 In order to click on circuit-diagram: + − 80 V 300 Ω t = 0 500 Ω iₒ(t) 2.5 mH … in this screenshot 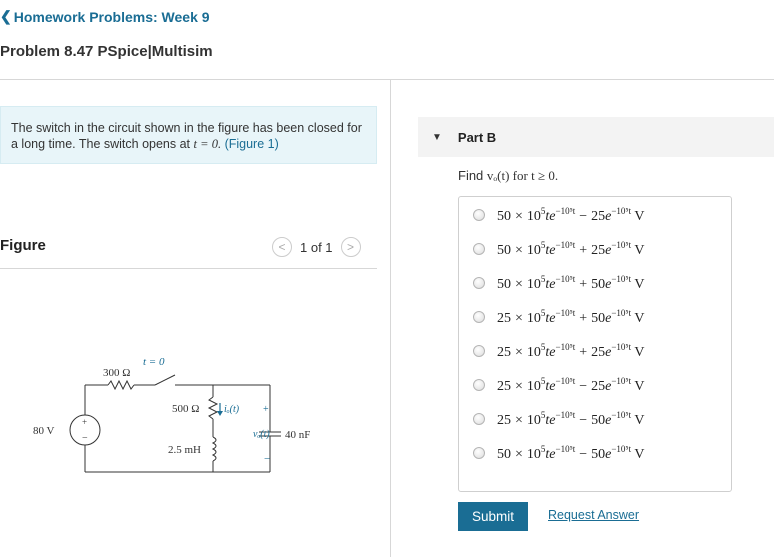, I will do `click(171, 414)`.